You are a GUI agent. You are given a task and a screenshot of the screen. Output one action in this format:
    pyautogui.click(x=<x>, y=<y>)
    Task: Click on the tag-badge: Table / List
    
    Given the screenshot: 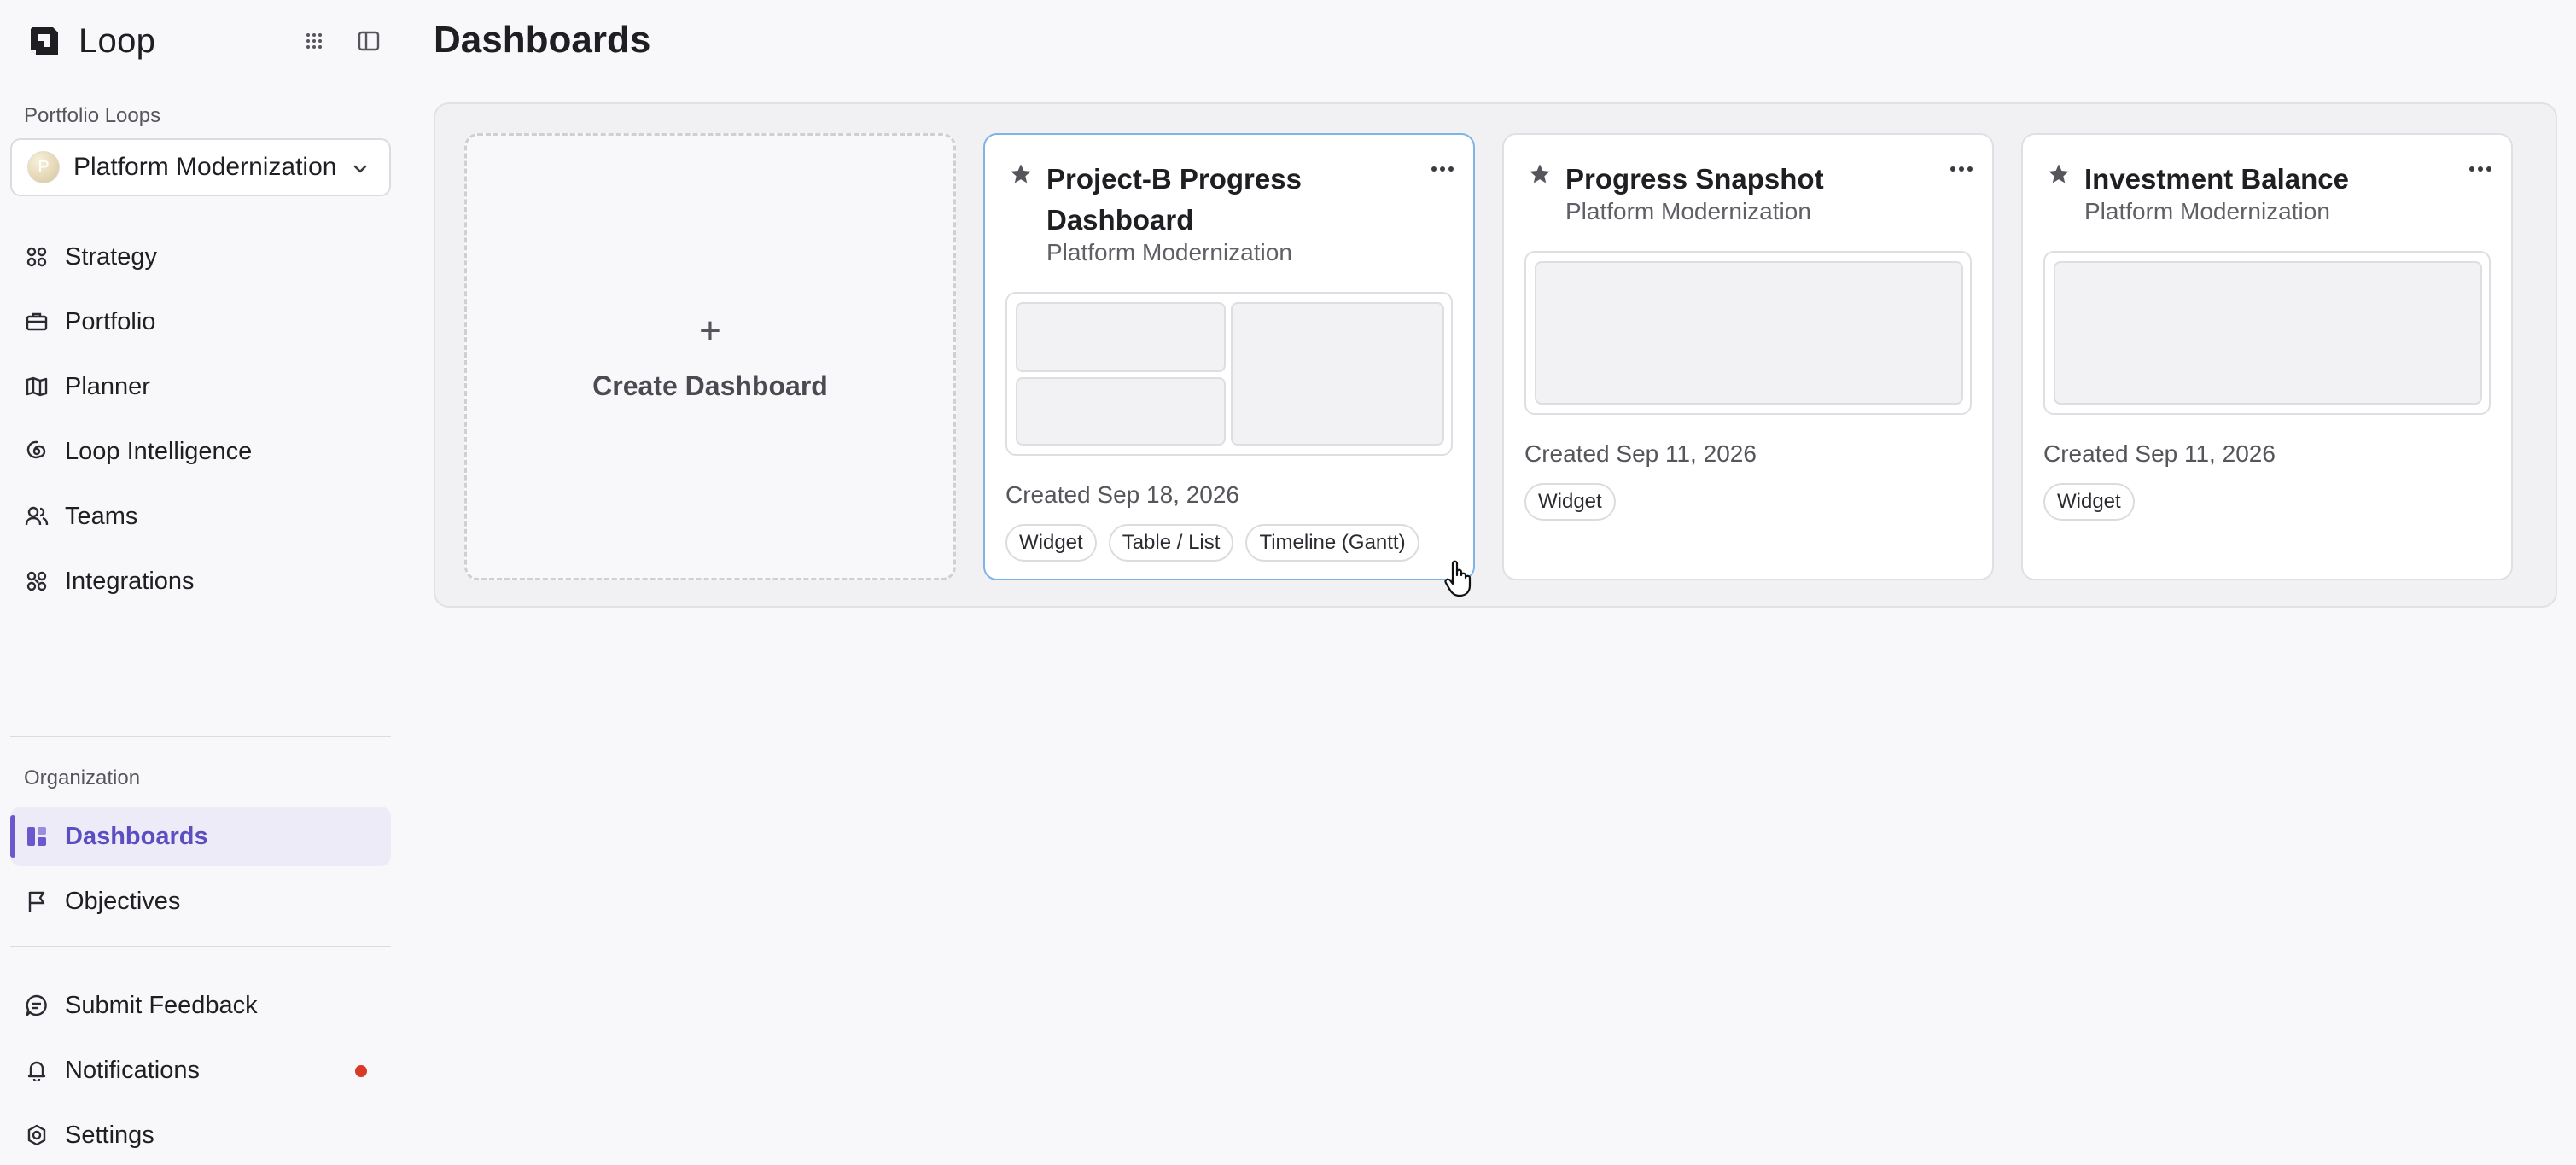 What is the action you would take?
    pyautogui.click(x=1171, y=543)
    